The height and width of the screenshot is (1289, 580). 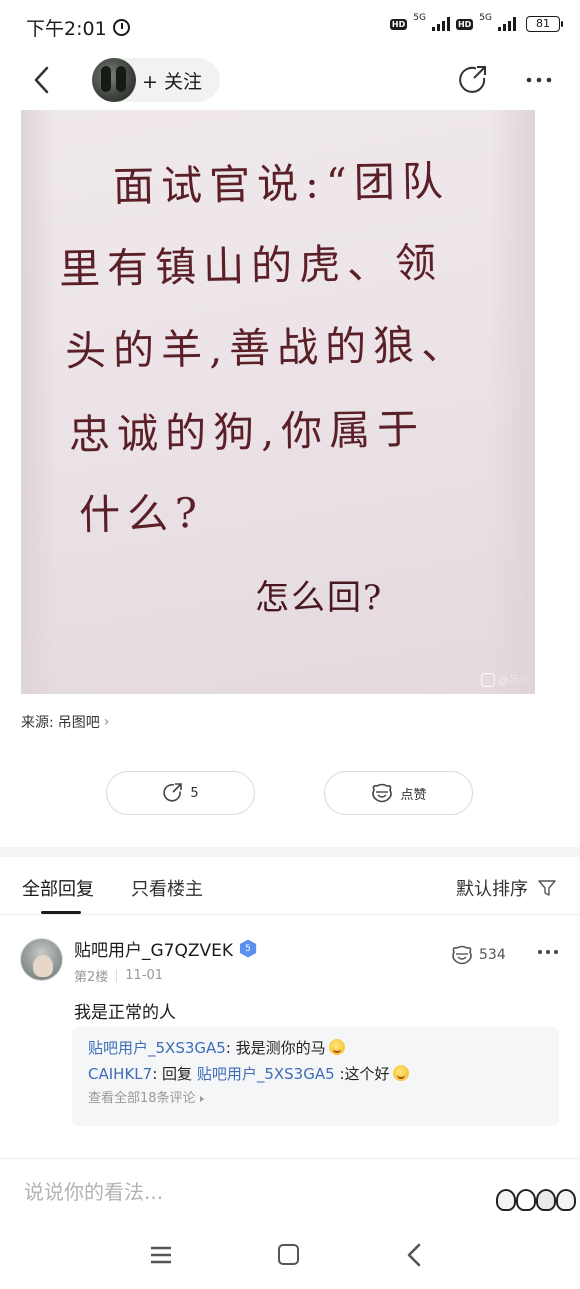 What do you see at coordinates (440, 24) in the screenshot?
I see `signal-icon` at bounding box center [440, 24].